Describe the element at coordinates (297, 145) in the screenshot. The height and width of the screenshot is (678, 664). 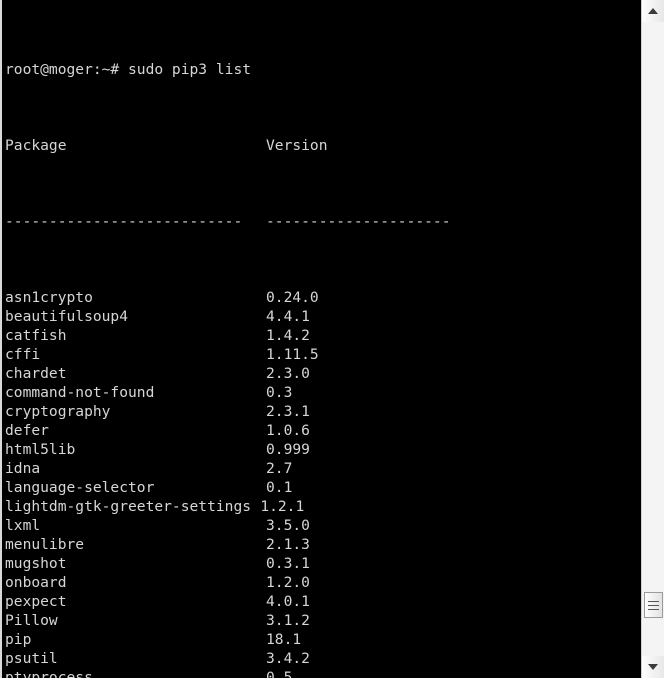
I see `column-header-version: Version` at that location.